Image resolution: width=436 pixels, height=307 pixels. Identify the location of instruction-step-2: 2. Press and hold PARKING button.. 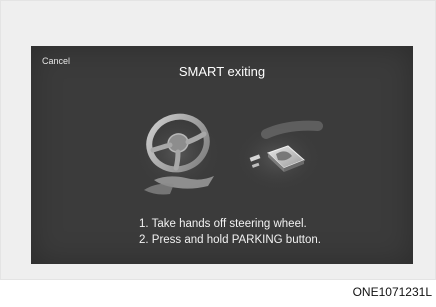
(230, 240).